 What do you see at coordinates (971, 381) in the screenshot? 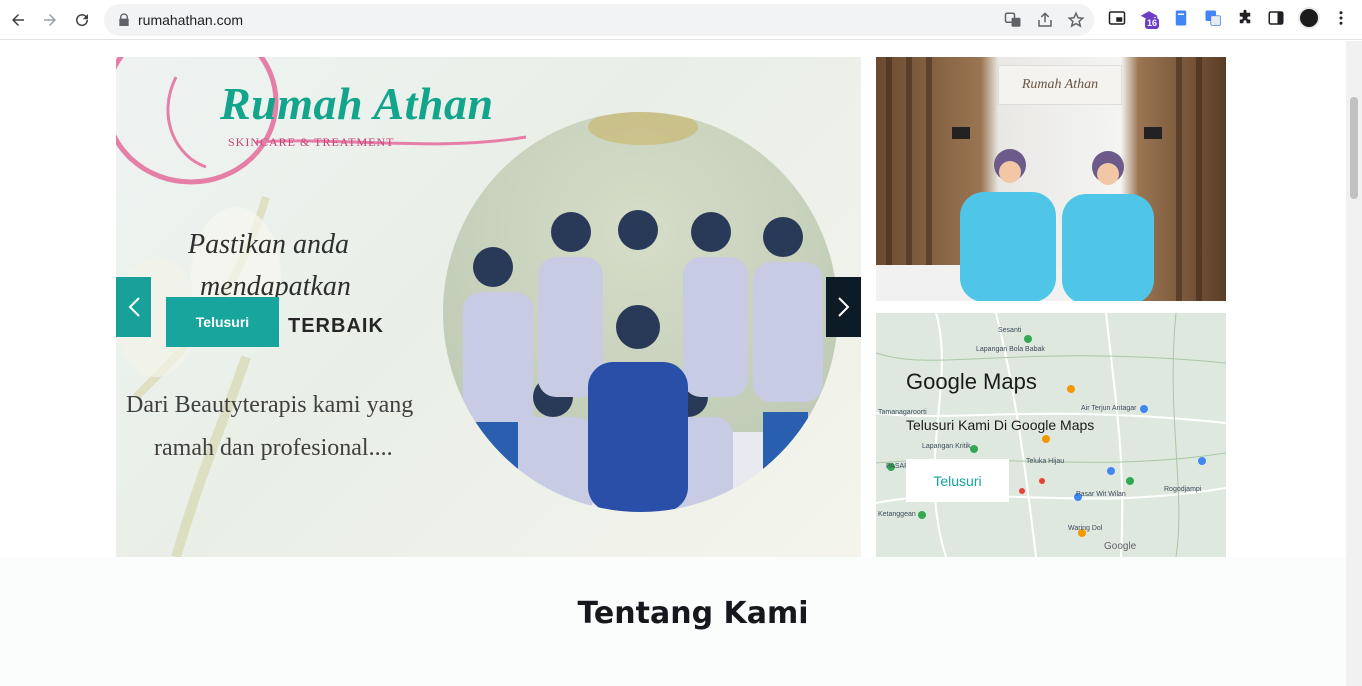
I see `map-card-title: Google Maps` at bounding box center [971, 381].